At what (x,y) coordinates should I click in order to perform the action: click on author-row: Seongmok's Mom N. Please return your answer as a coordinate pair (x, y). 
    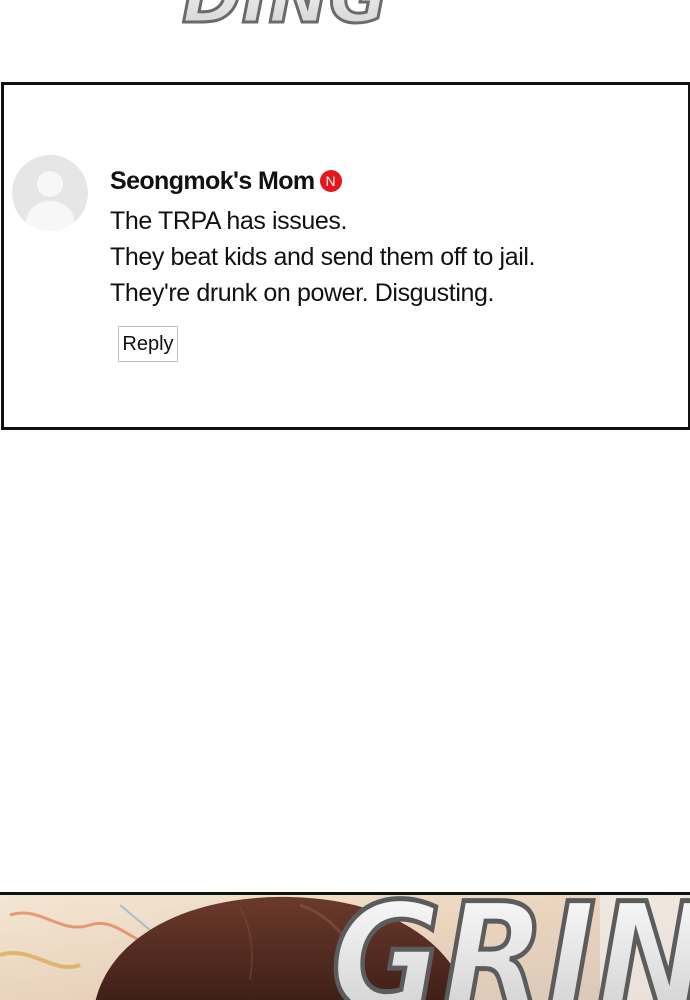
    Looking at the image, I should click on (390, 181).